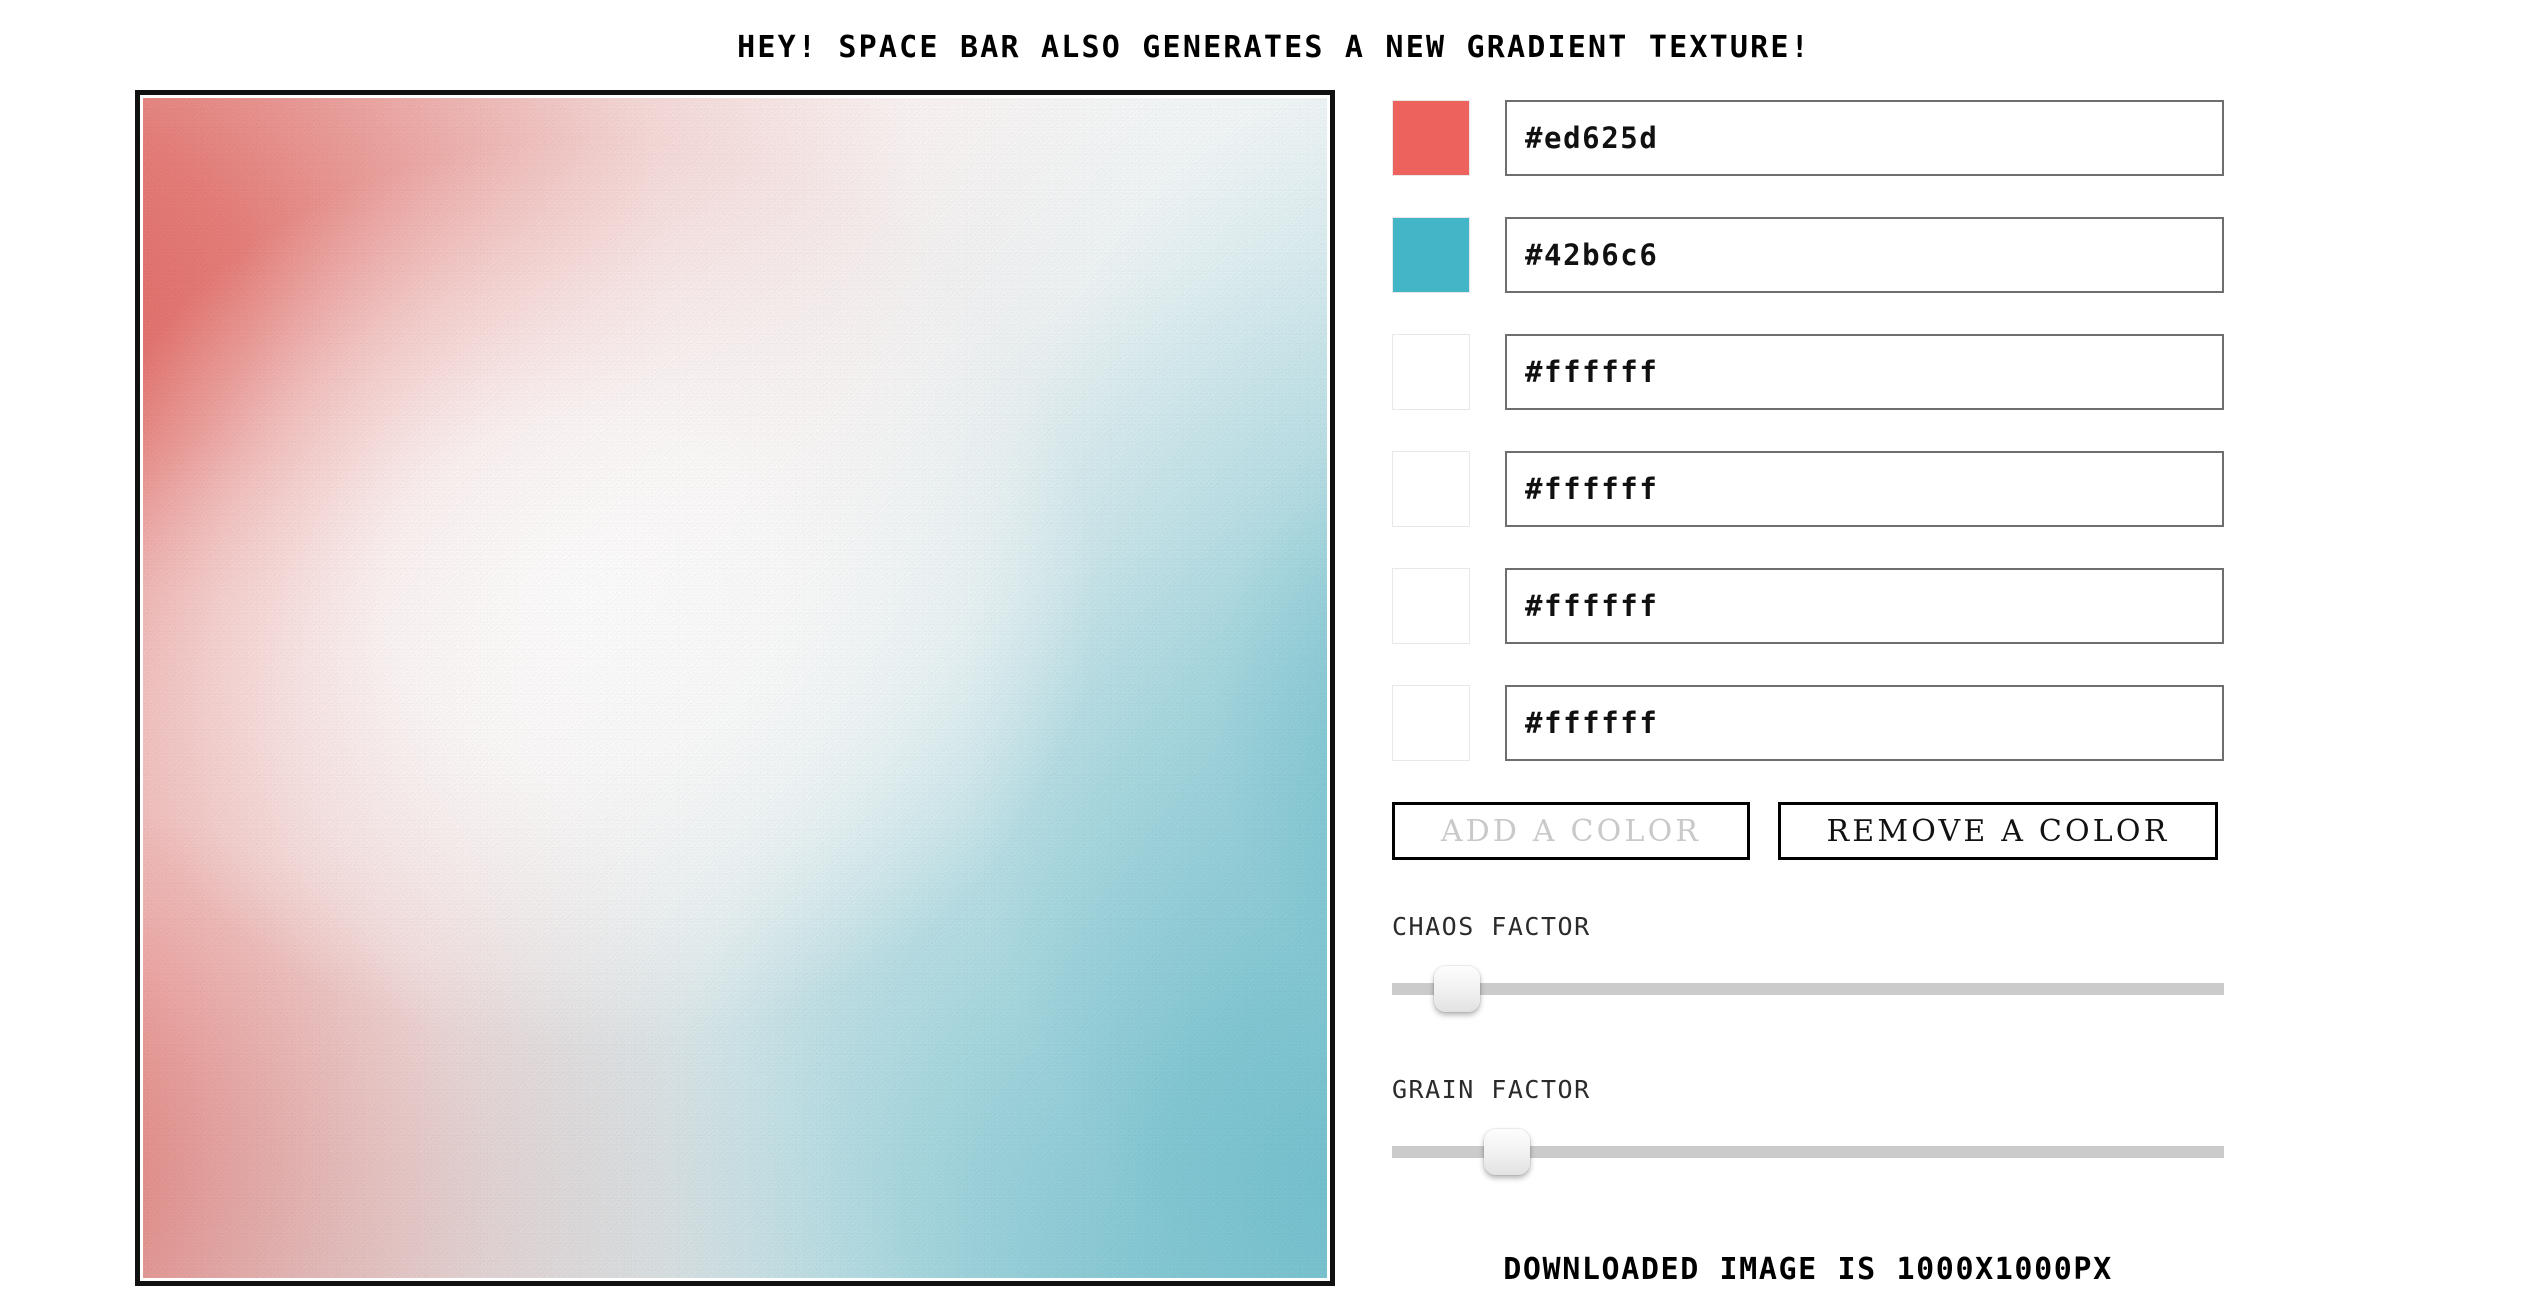 Image resolution: width=2548 pixels, height=1298 pixels. Describe the element at coordinates (1864, 723) in the screenshot. I see `hex-input-6: #ffffff` at that location.